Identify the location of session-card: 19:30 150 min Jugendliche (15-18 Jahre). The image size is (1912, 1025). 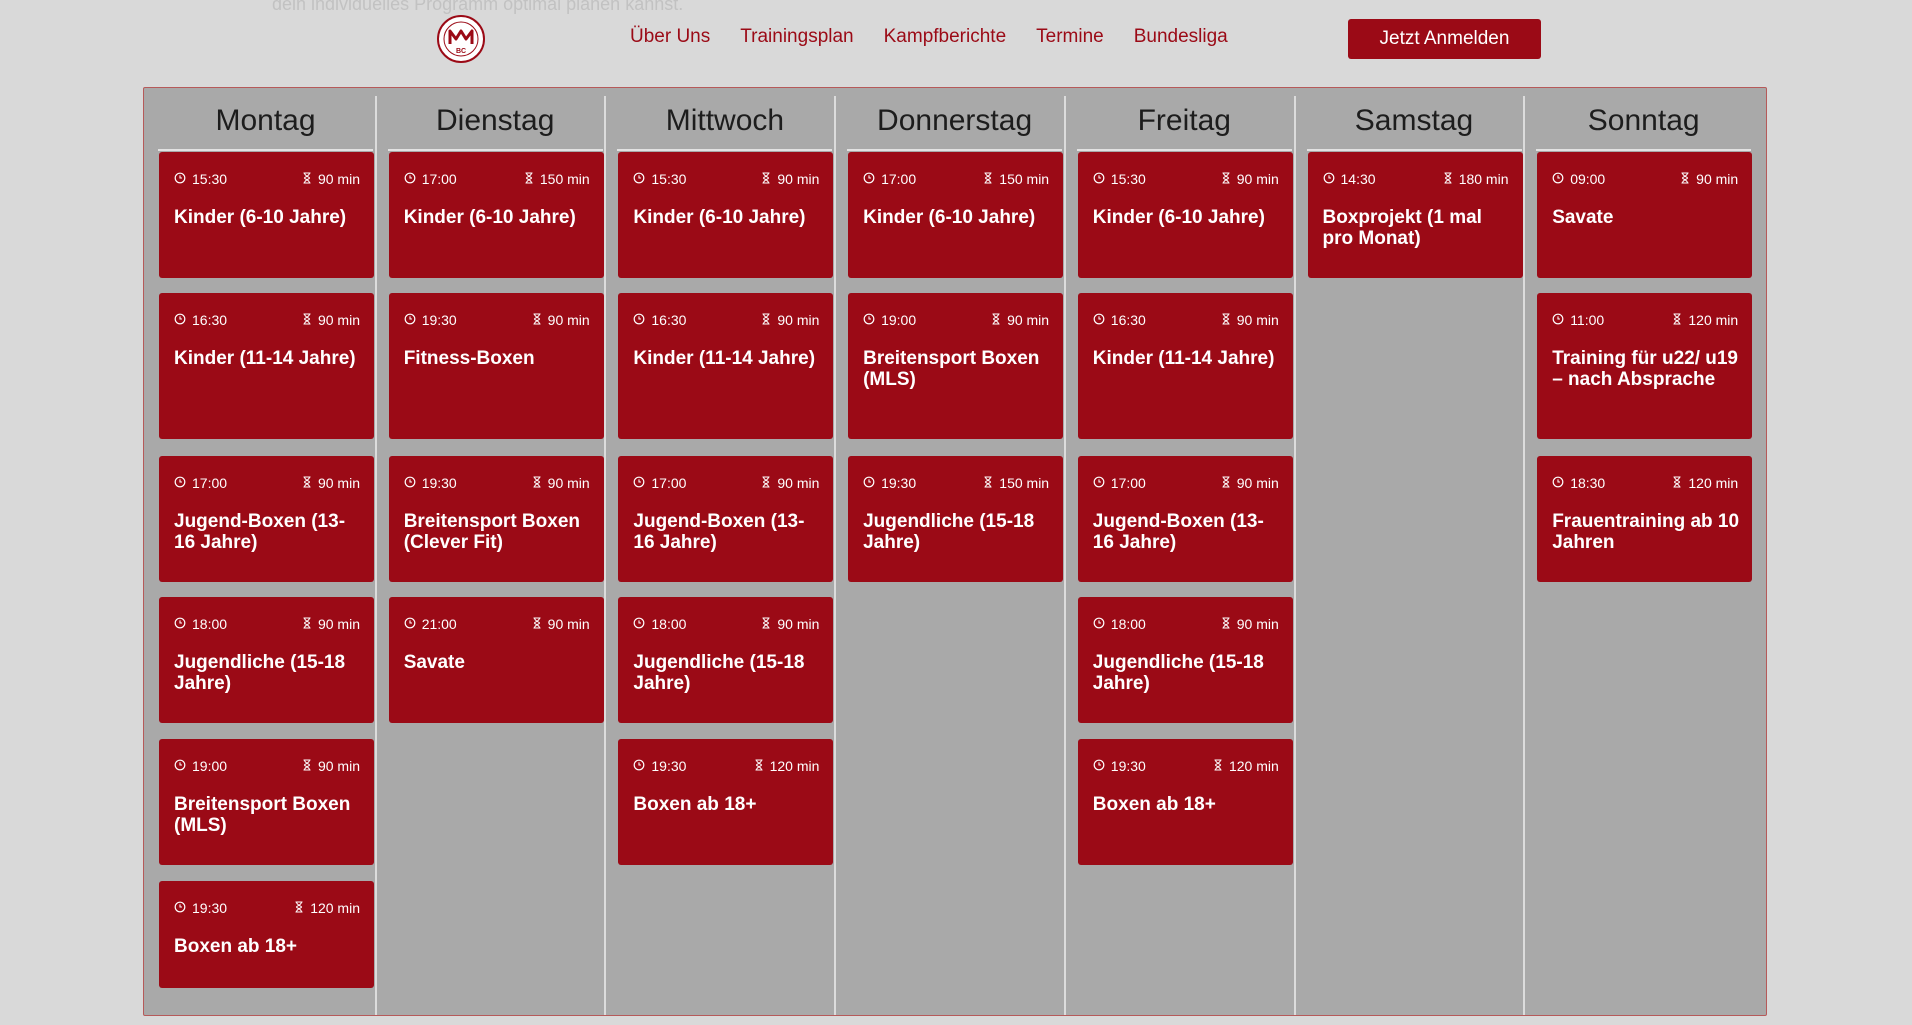
(956, 519).